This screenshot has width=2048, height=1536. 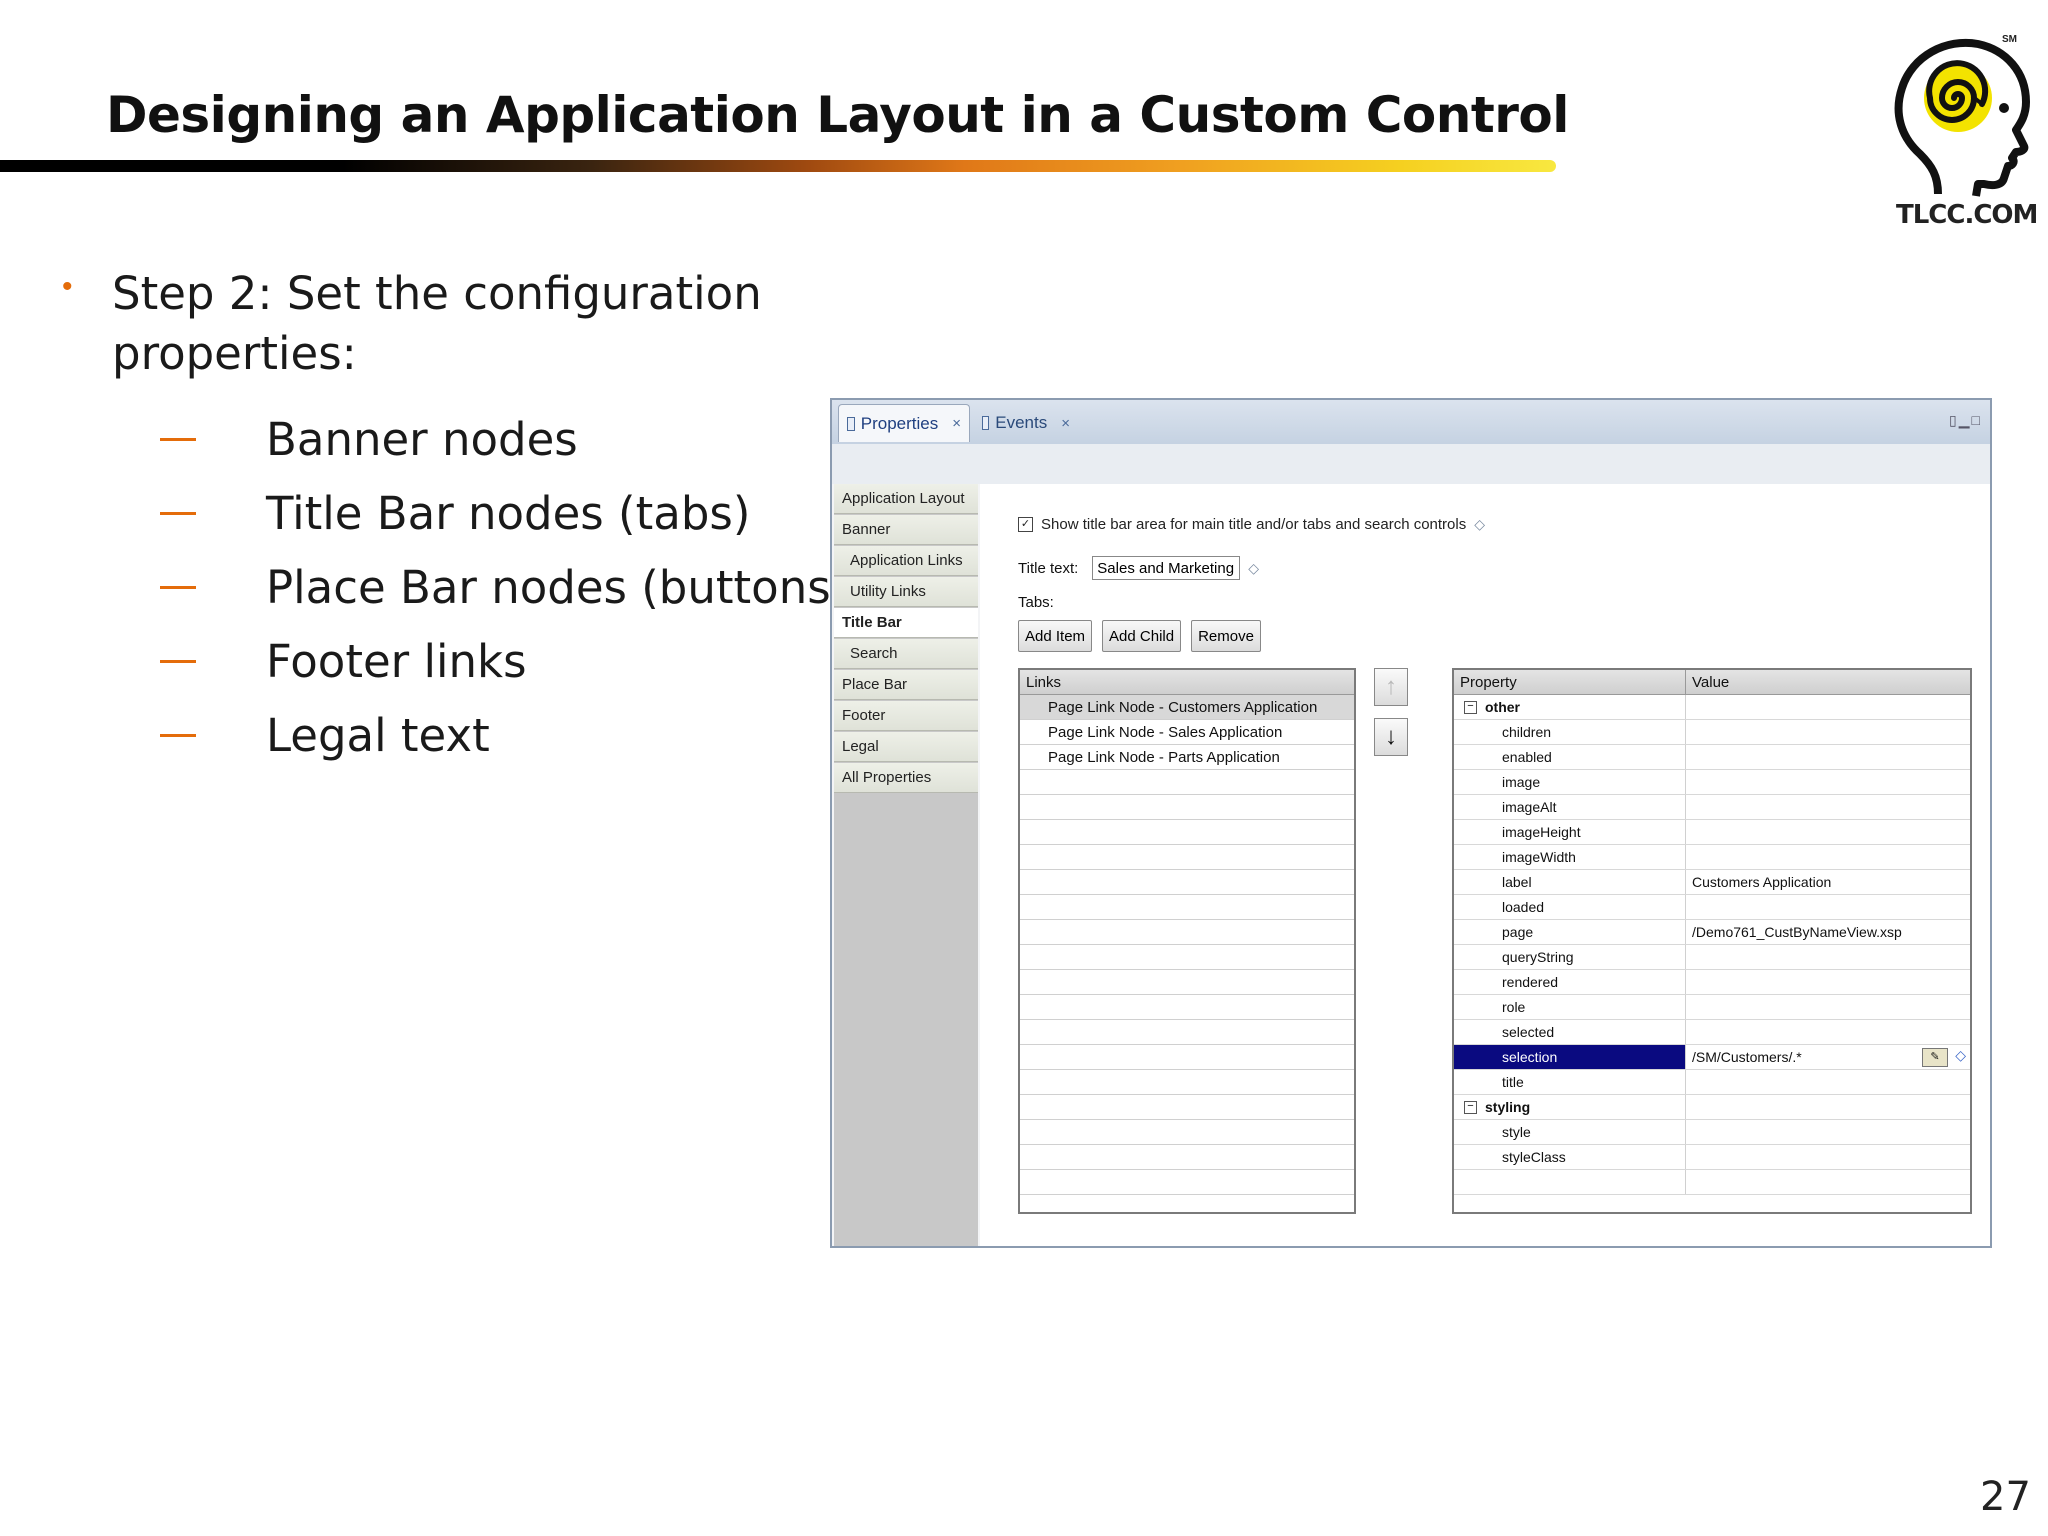 What do you see at coordinates (1828, 932) in the screenshot?
I see `property-value: /Demo761_CustByNameView.xsp` at bounding box center [1828, 932].